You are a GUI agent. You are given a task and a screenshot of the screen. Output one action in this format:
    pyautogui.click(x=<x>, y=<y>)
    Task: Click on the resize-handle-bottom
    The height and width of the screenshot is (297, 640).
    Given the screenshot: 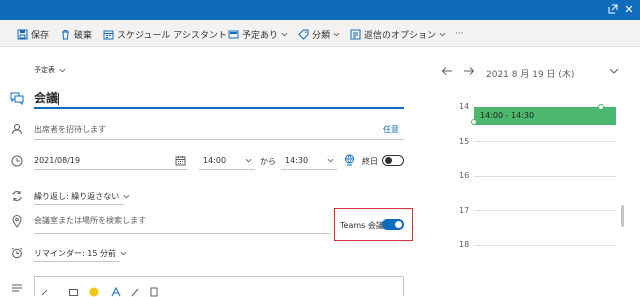 What is the action you would take?
    pyautogui.click(x=474, y=122)
    